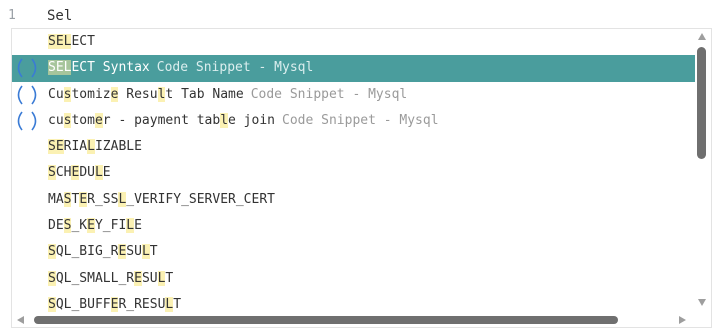 The height and width of the screenshot is (331, 718). Describe the element at coordinates (71, 41) in the screenshot. I see `suggestion-label: SELECT` at that location.